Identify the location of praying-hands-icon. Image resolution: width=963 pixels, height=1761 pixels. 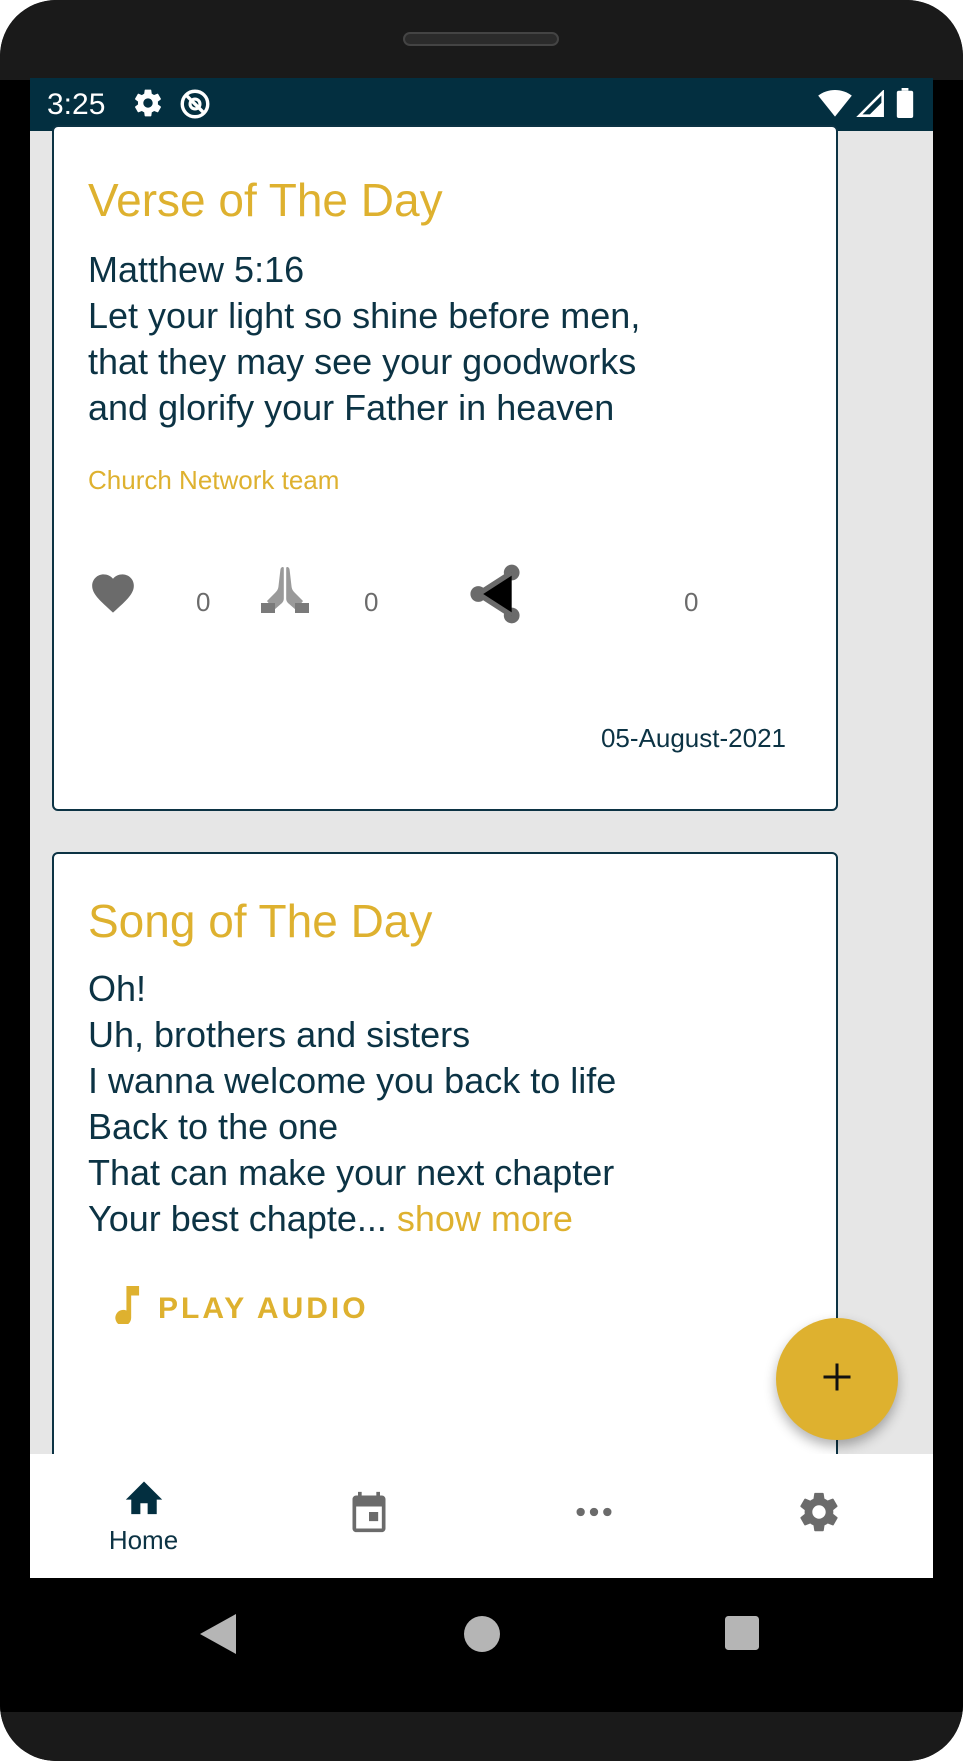
(285, 591).